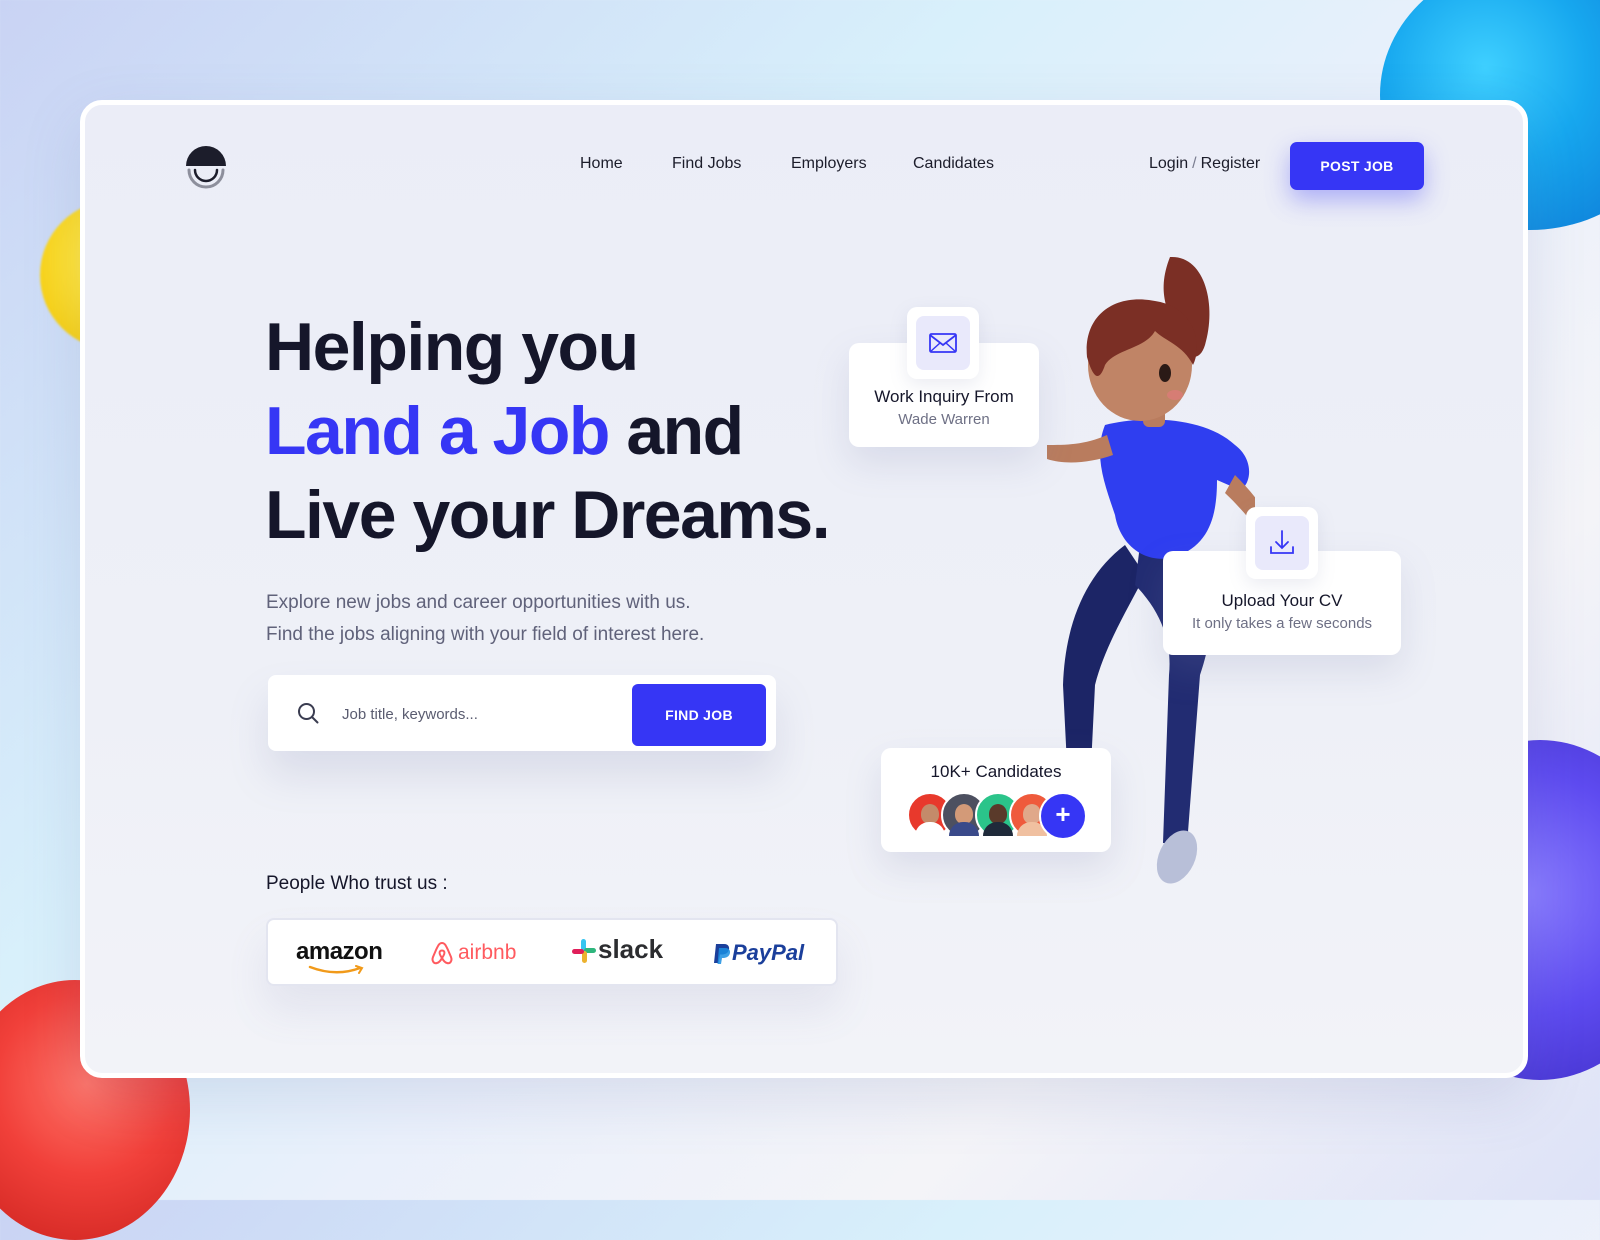 The width and height of the screenshot is (1600, 1240). Describe the element at coordinates (584, 951) in the screenshot. I see `slack-icon` at that location.